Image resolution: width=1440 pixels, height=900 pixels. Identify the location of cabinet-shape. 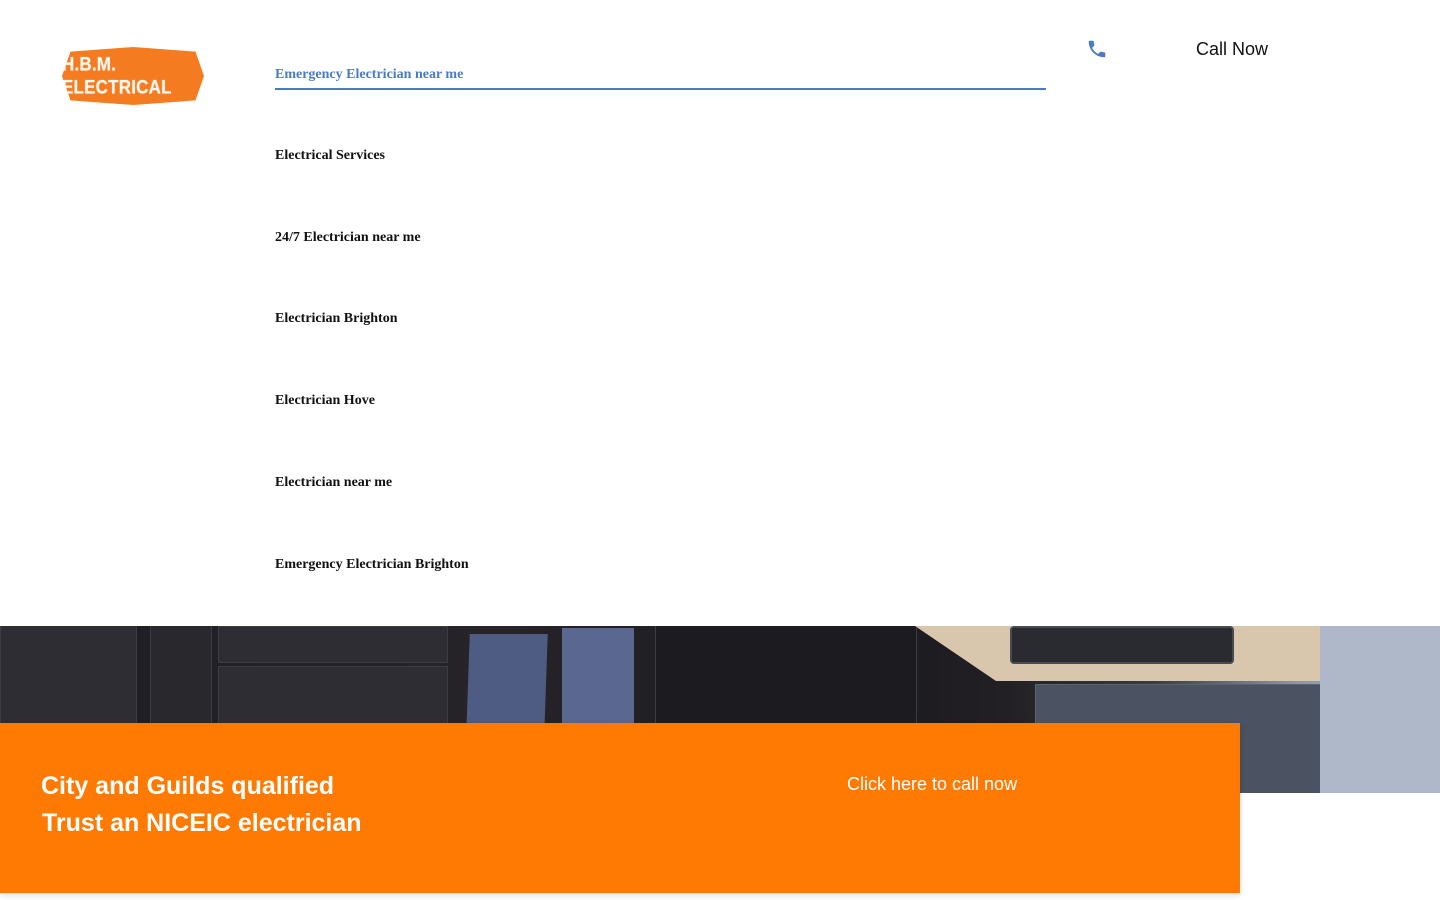
(333, 644).